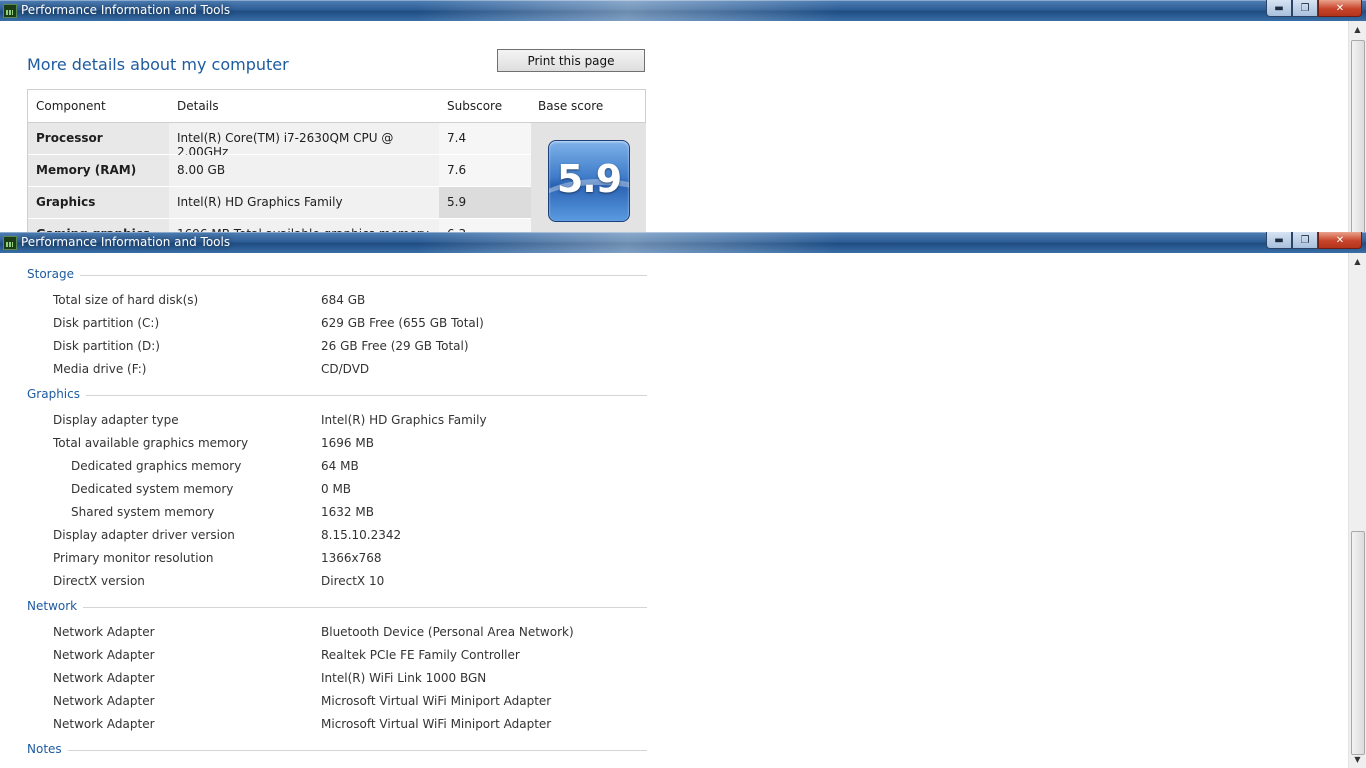 The height and width of the screenshot is (768, 1366). Describe the element at coordinates (447, 632) in the screenshot. I see `network-value: Bluetooth Device (Personal Area Network)` at that location.